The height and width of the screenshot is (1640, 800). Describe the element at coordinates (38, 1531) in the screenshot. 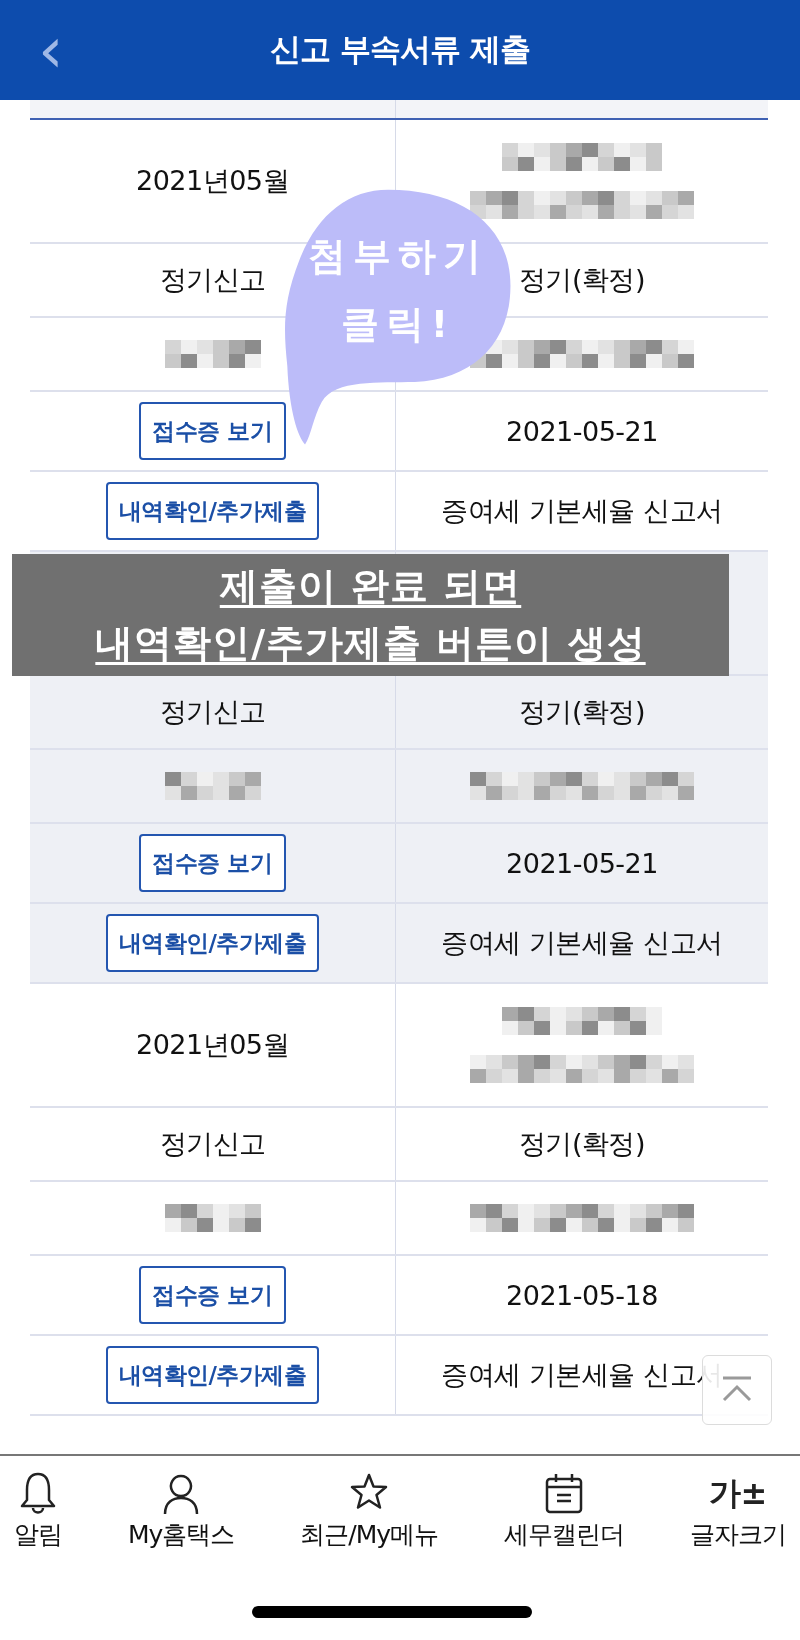

I see `nav-item: 알림` at that location.